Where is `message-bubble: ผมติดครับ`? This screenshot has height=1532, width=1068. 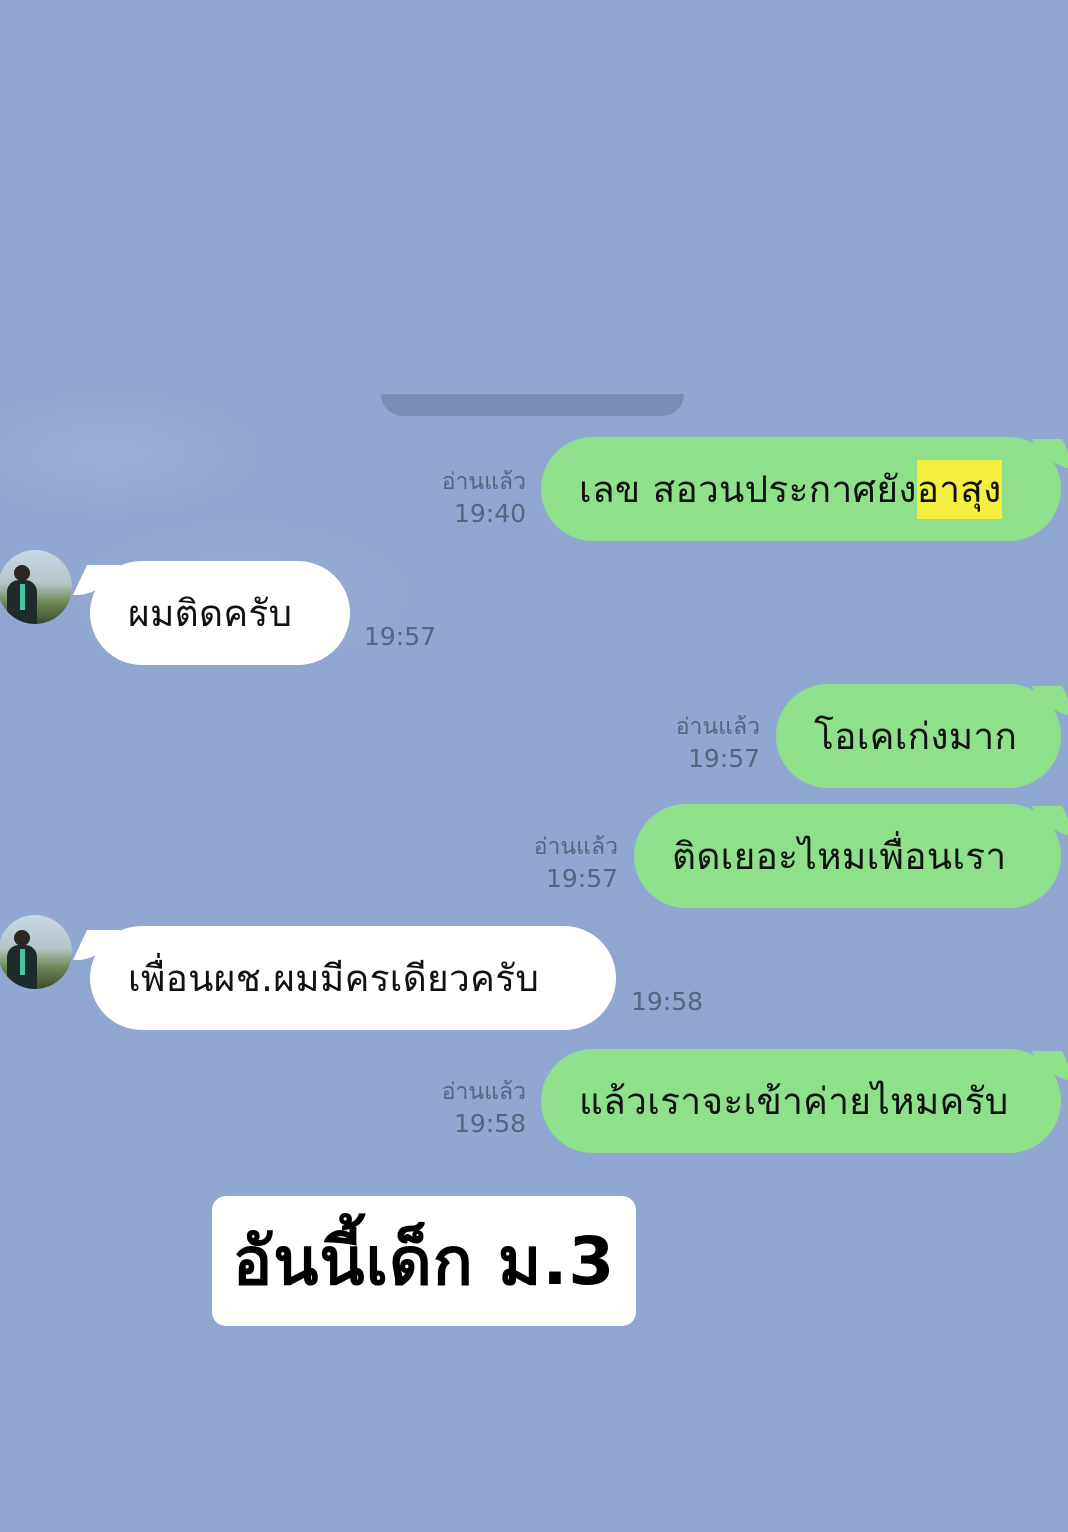 message-bubble: ผมติดครับ is located at coordinates (220, 613).